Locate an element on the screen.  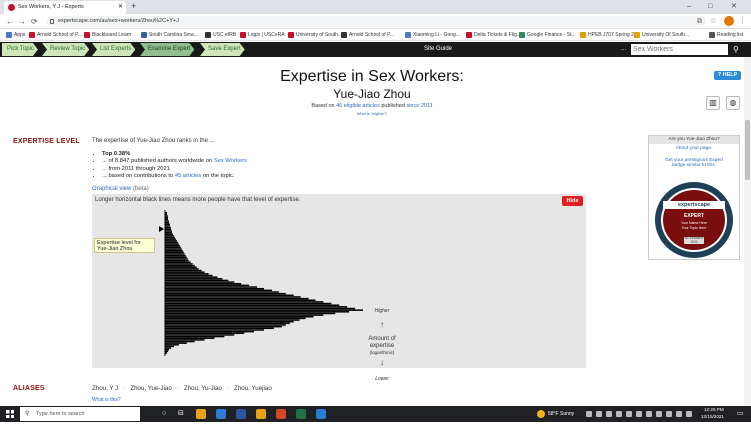
reload-icon: ⟳ is located at coordinates (34, 21).